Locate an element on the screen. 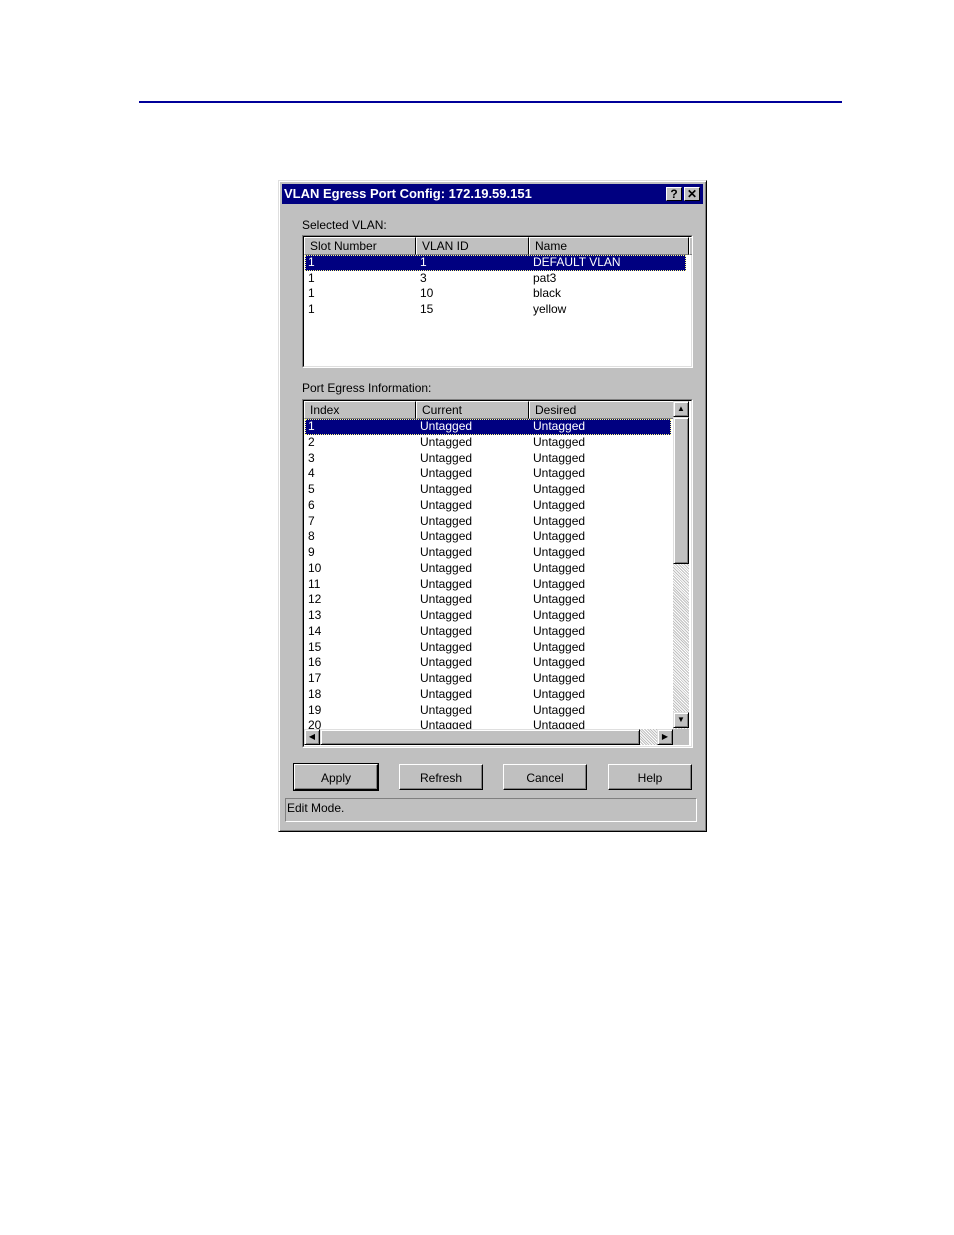  horizontal-scrollbar: ◀ ▶ is located at coordinates (488, 737).